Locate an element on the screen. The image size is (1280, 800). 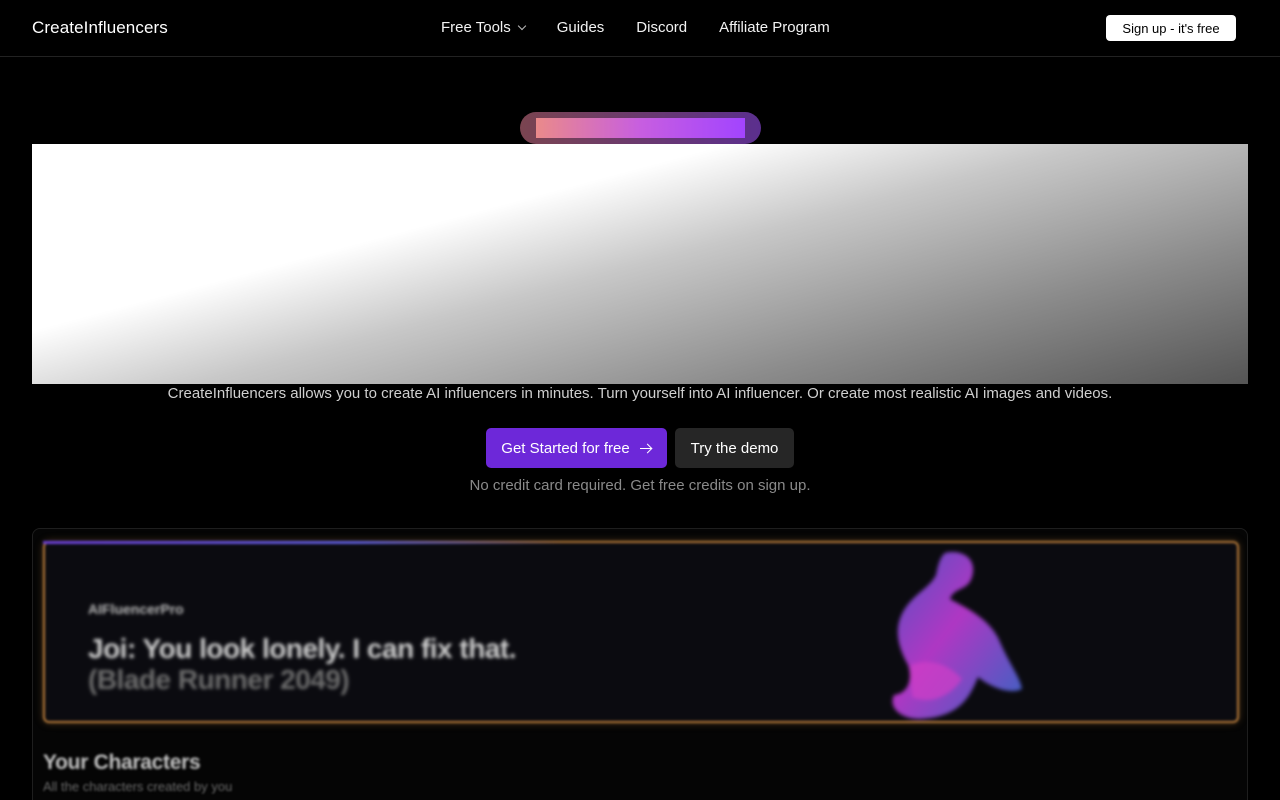
hero-badge is located at coordinates (640, 128).